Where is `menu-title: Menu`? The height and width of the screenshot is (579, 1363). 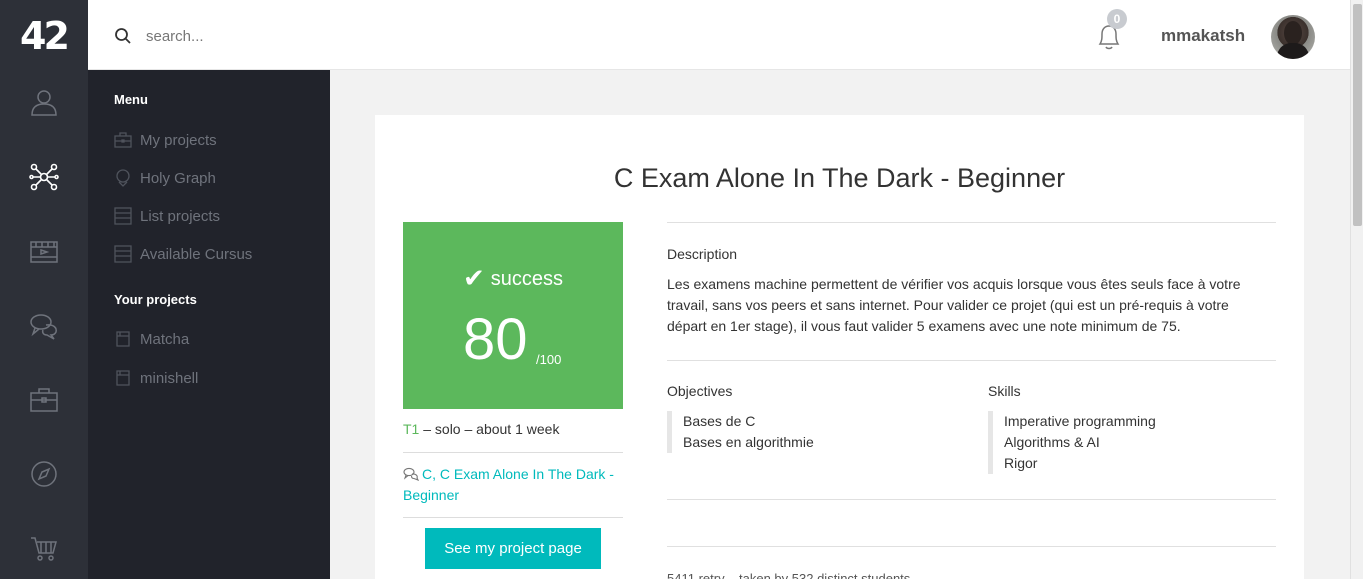
menu-title: Menu is located at coordinates (131, 99).